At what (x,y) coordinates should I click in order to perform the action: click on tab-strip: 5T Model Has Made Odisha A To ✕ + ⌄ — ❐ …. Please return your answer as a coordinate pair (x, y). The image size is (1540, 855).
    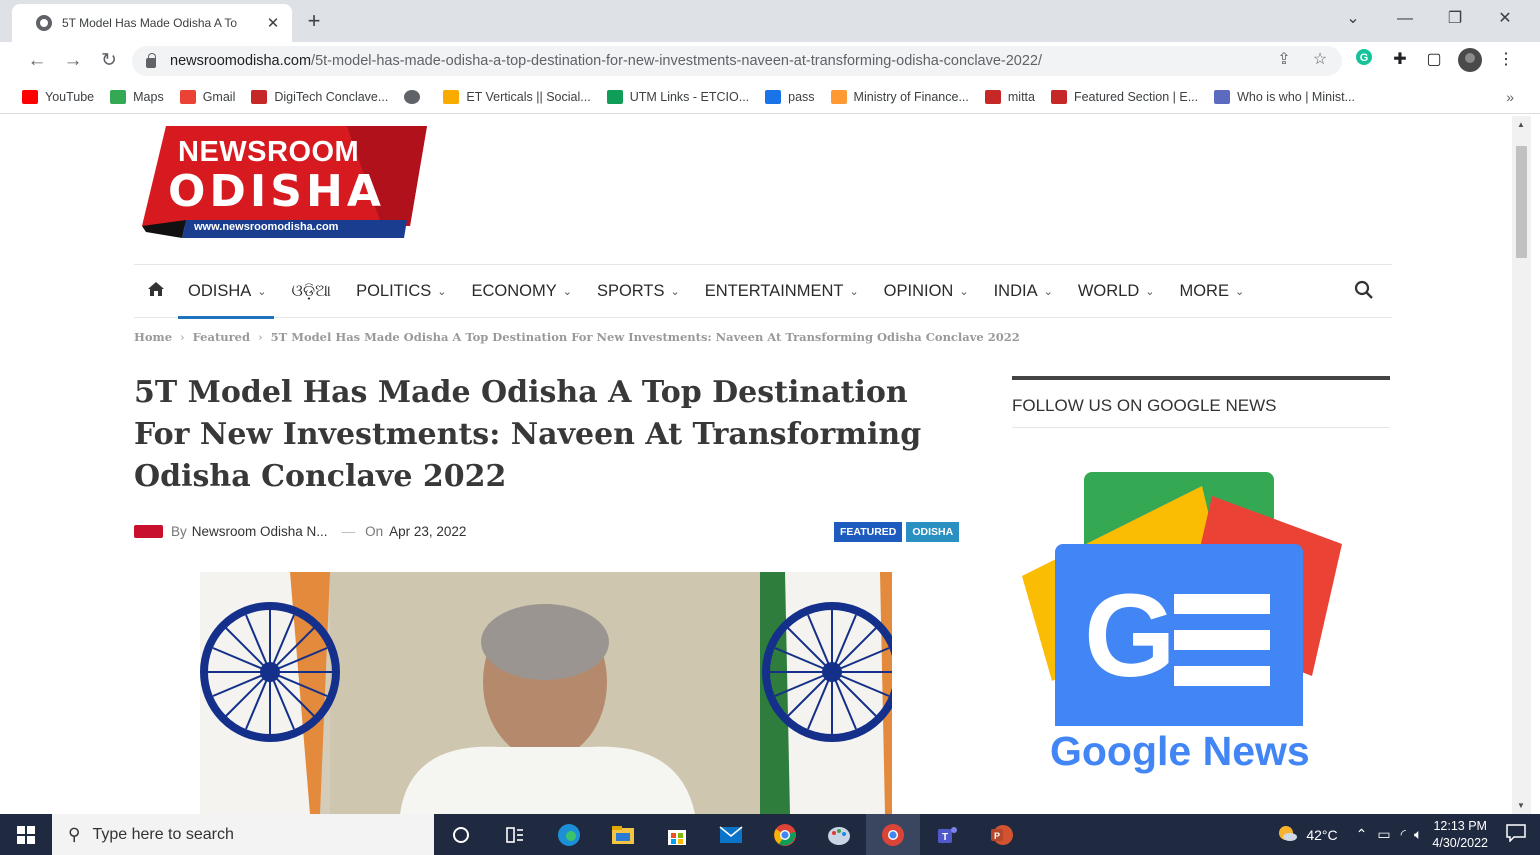
    Looking at the image, I should click on (770, 21).